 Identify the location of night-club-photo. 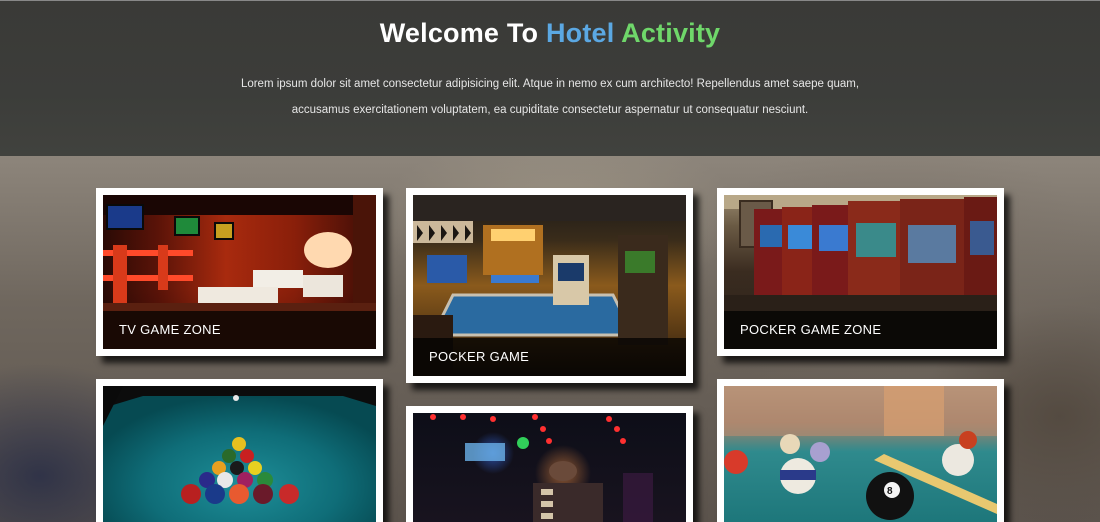
(549, 467).